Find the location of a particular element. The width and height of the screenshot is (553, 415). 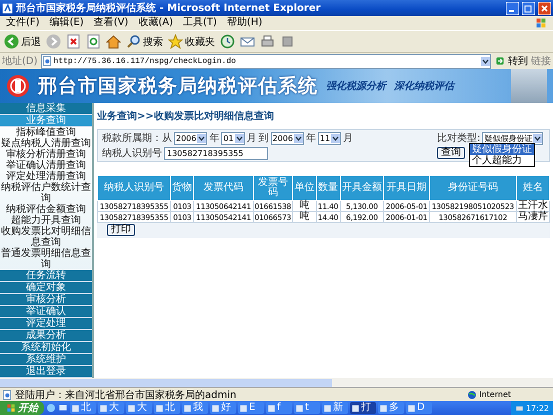

desktop-icon is located at coordinates (63, 408).